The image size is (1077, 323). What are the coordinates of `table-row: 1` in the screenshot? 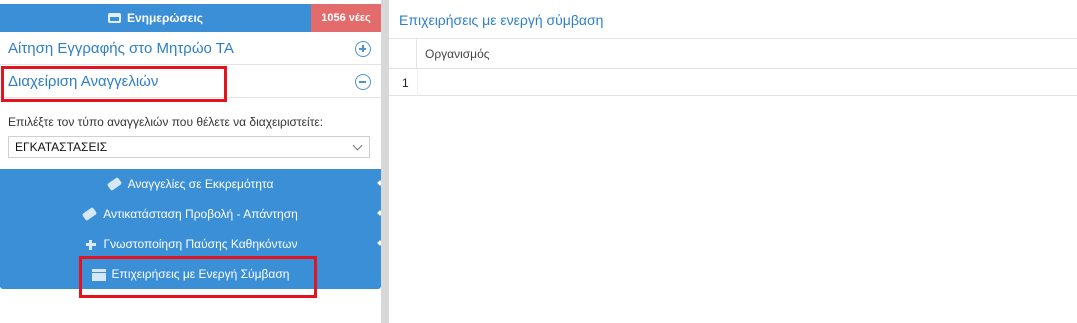 It's located at (733, 82).